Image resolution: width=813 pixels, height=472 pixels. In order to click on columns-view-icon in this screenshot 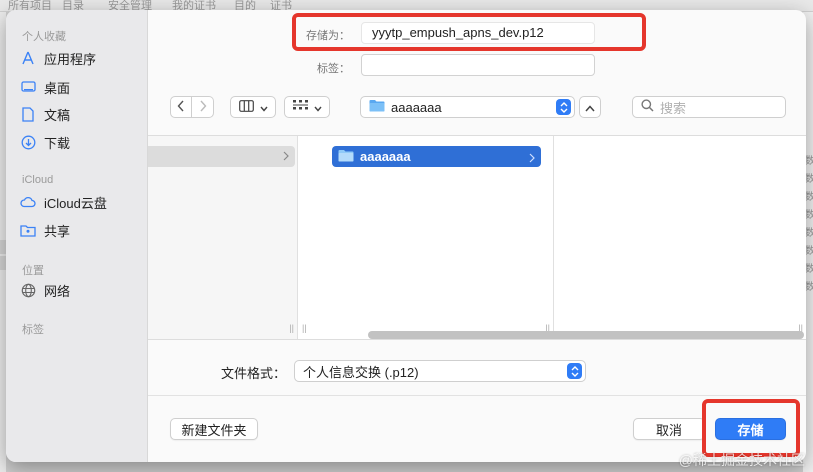, I will do `click(246, 107)`.